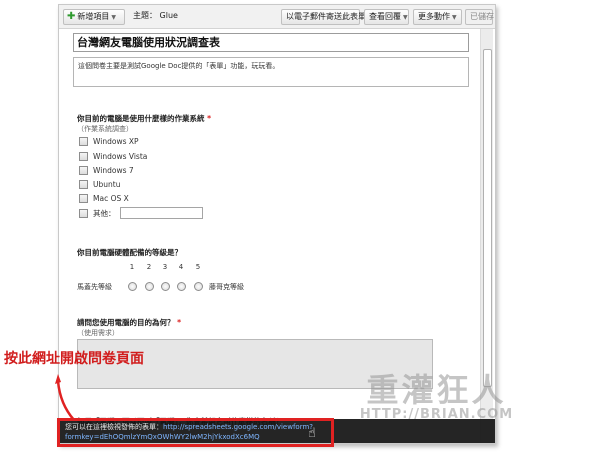  I want to click on other-text-input, so click(161, 213).